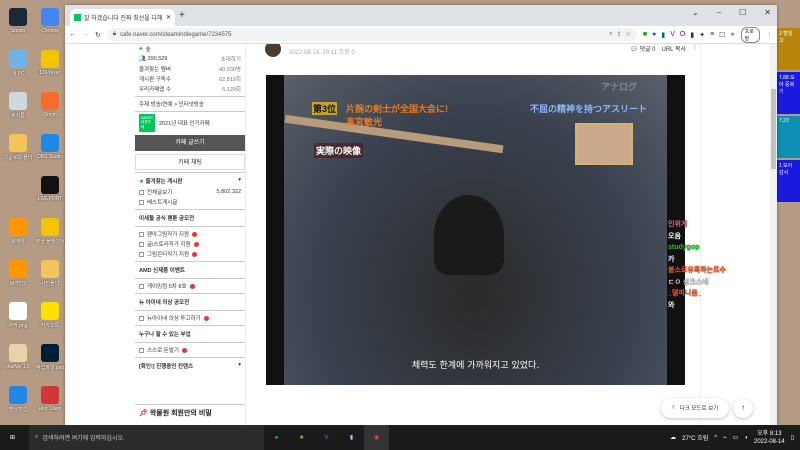 This screenshot has height=450, width=800. I want to click on weather: 27°C 흐림, so click(695, 437).